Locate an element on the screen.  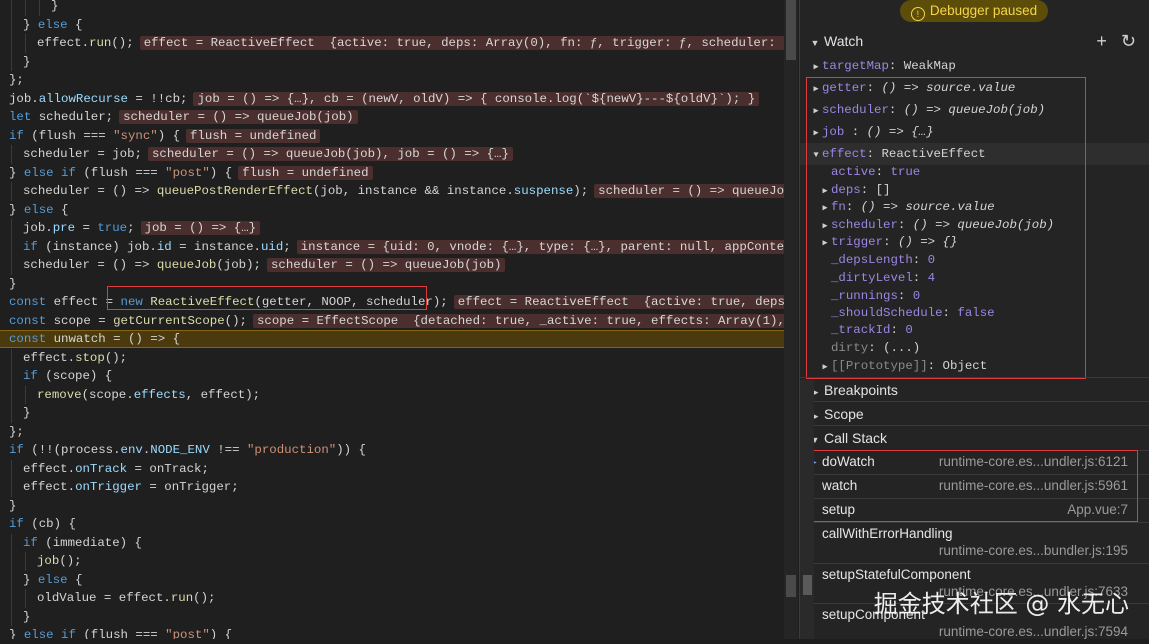
frame-name: callWithErrorHandling is located at coordinates (887, 533).